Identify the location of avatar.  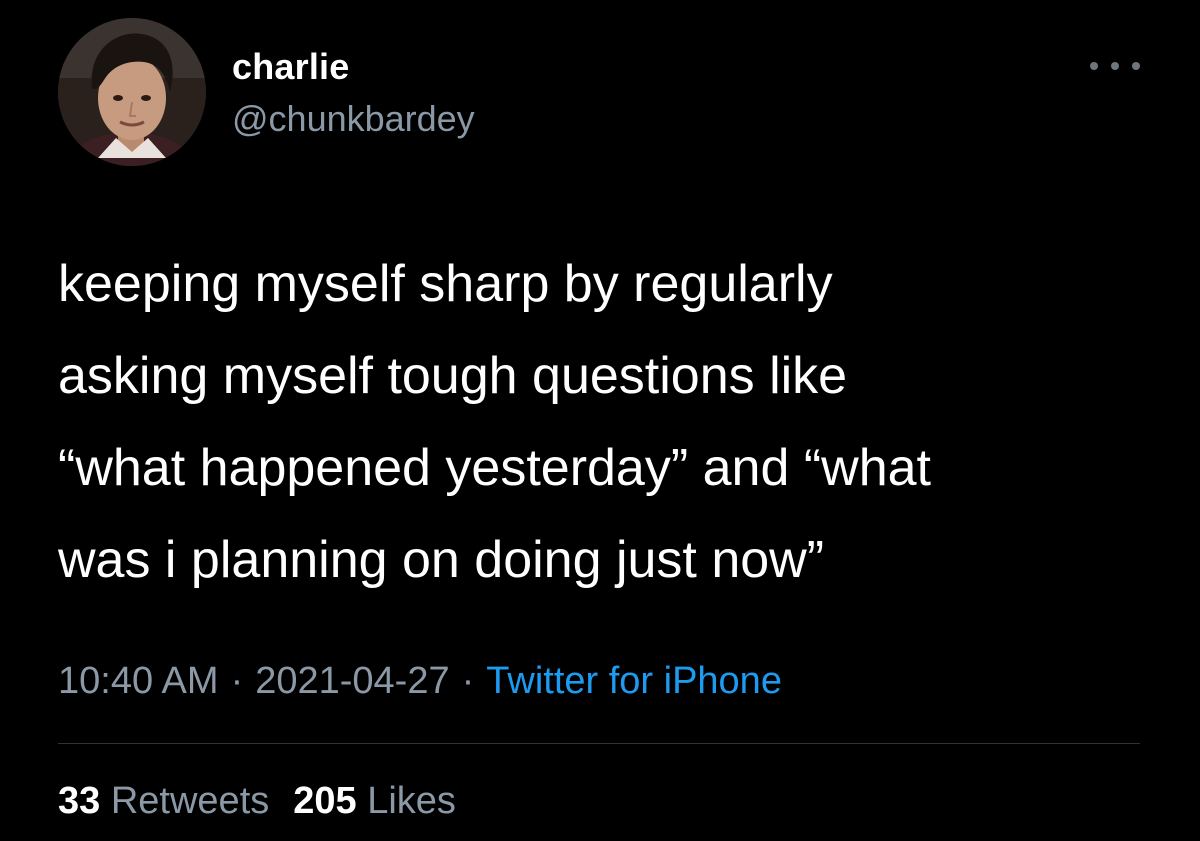
(132, 92).